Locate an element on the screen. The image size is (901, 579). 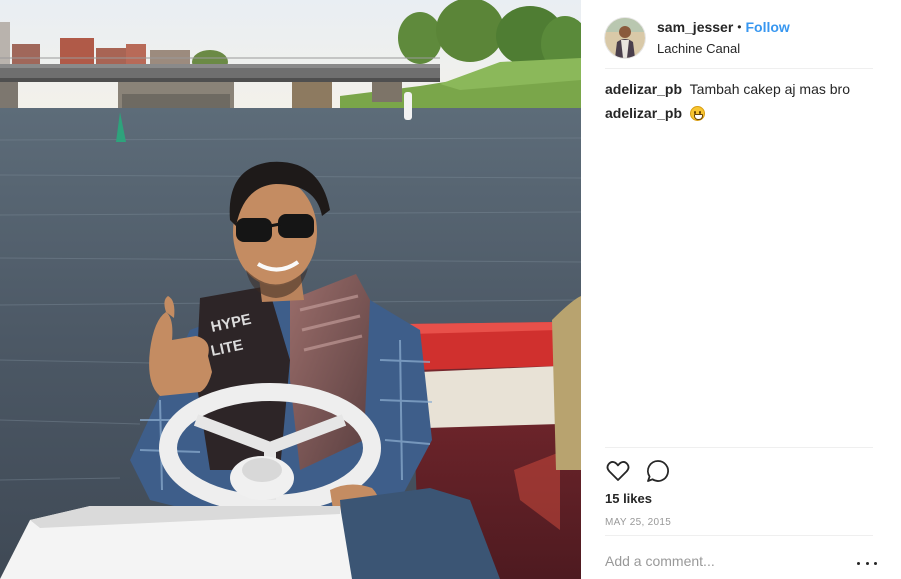
comment-icon is located at coordinates (658, 471).